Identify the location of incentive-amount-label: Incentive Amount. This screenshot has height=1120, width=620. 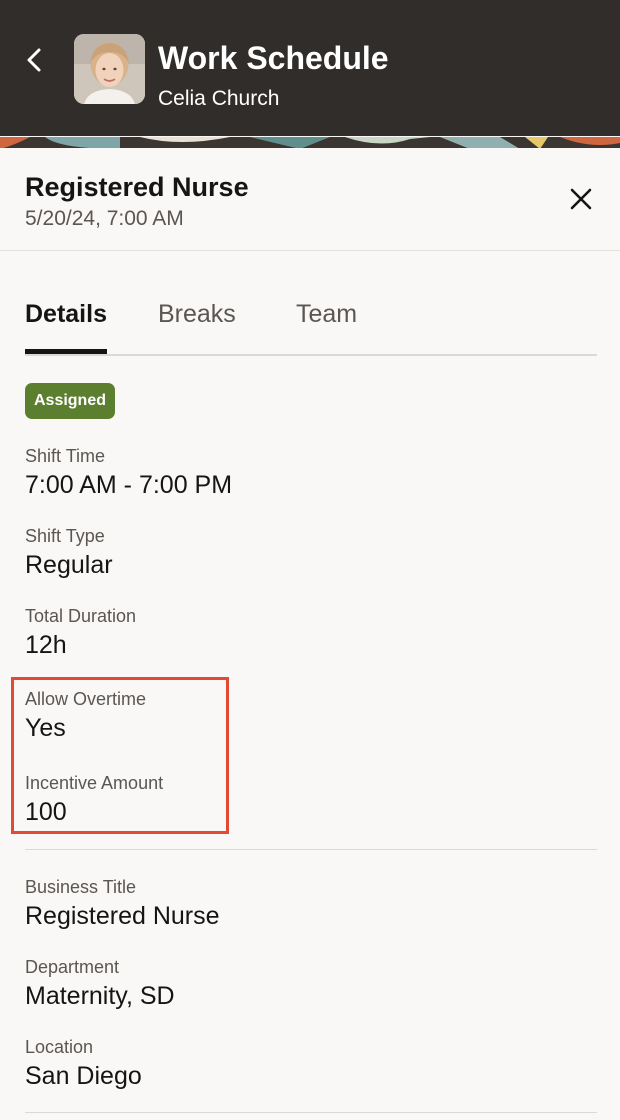
(94, 783).